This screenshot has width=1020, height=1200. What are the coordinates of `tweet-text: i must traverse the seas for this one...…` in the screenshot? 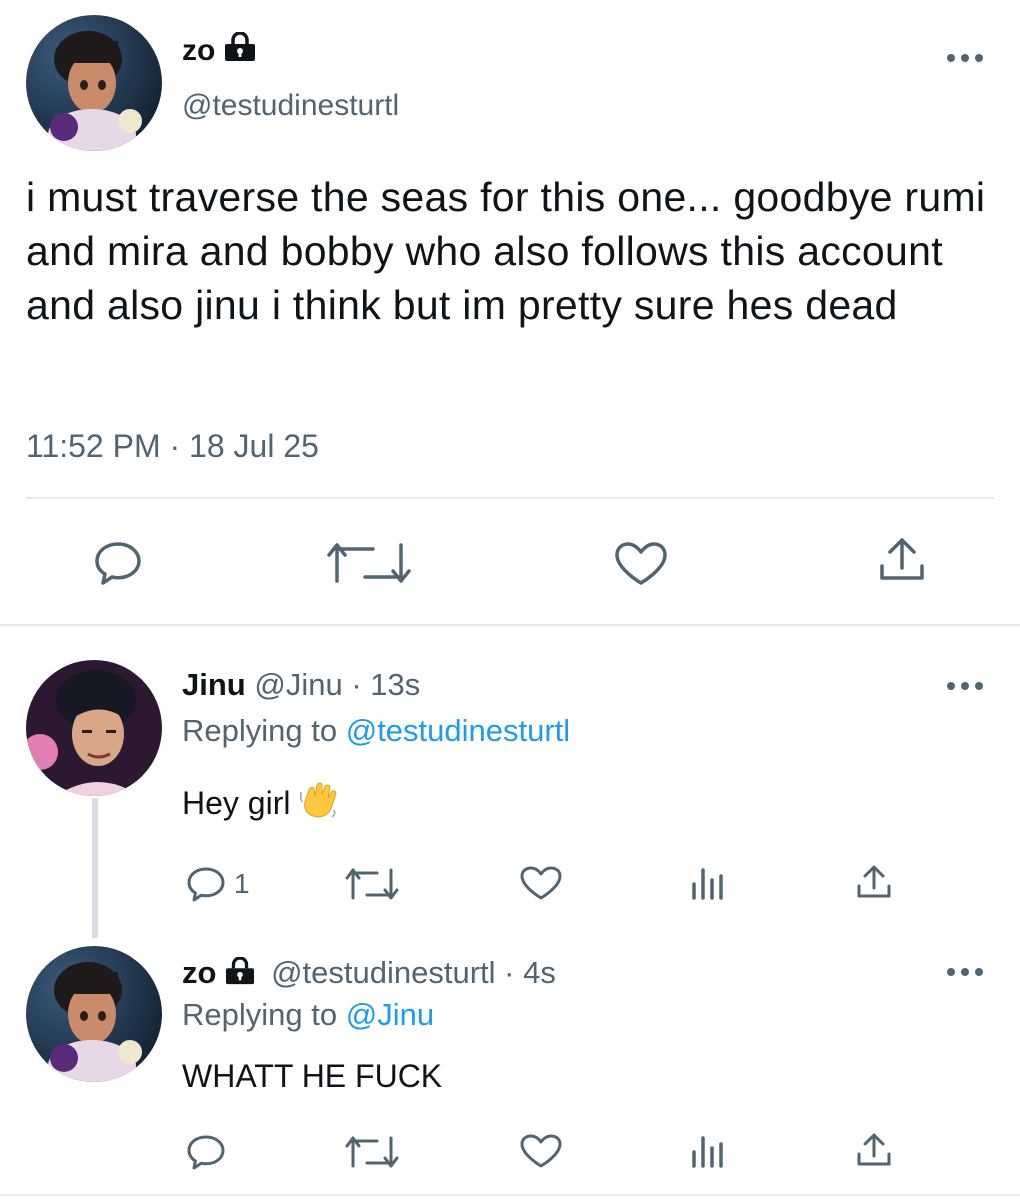 It's located at (506, 251).